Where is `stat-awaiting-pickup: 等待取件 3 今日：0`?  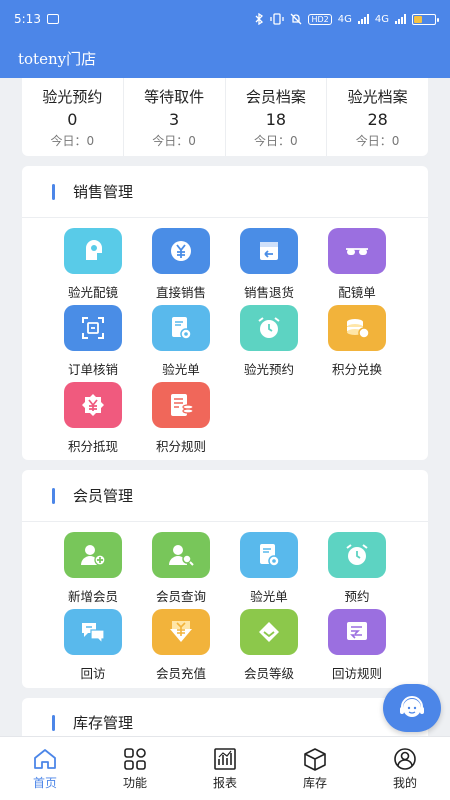
stat-awaiting-pickup: 等待取件 3 今日：0 is located at coordinates (175, 117).